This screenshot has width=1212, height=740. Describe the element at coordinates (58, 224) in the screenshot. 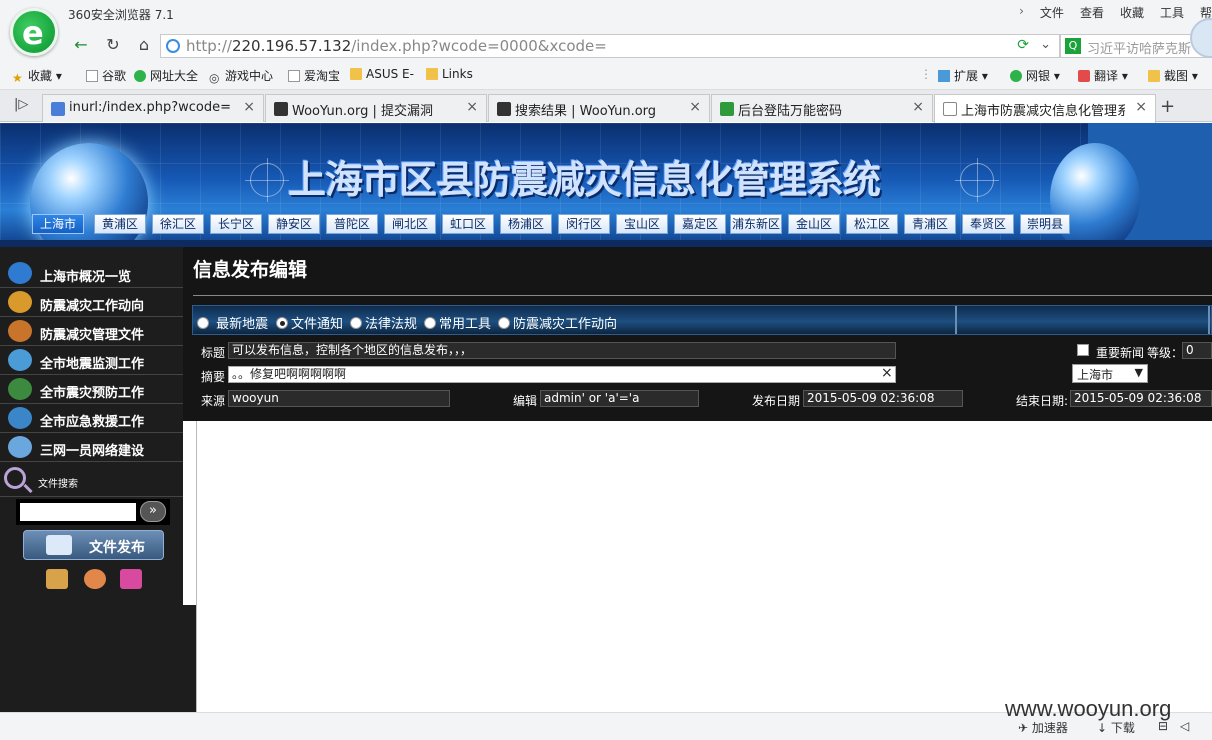

I see `district-tab: 上海市` at that location.